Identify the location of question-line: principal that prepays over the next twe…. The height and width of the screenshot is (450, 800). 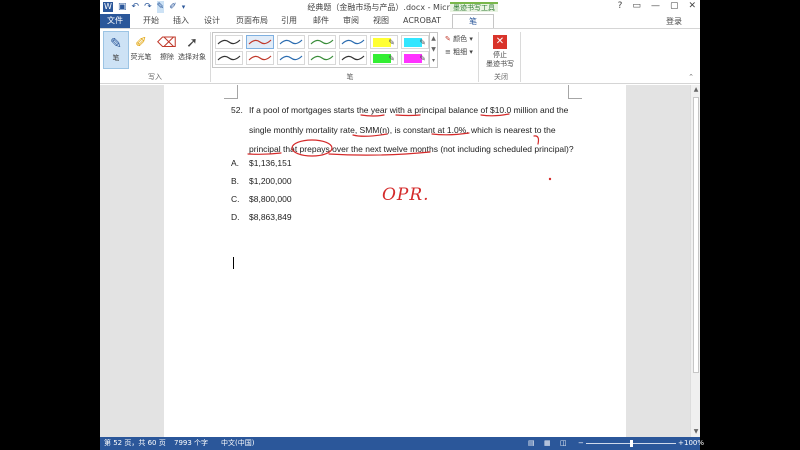
(411, 149).